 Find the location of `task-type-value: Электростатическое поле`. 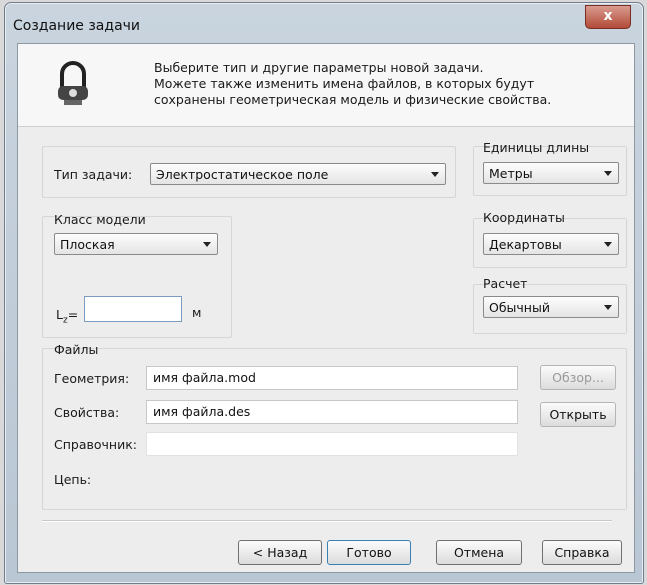

task-type-value: Электростатическое поле is located at coordinates (242, 174).